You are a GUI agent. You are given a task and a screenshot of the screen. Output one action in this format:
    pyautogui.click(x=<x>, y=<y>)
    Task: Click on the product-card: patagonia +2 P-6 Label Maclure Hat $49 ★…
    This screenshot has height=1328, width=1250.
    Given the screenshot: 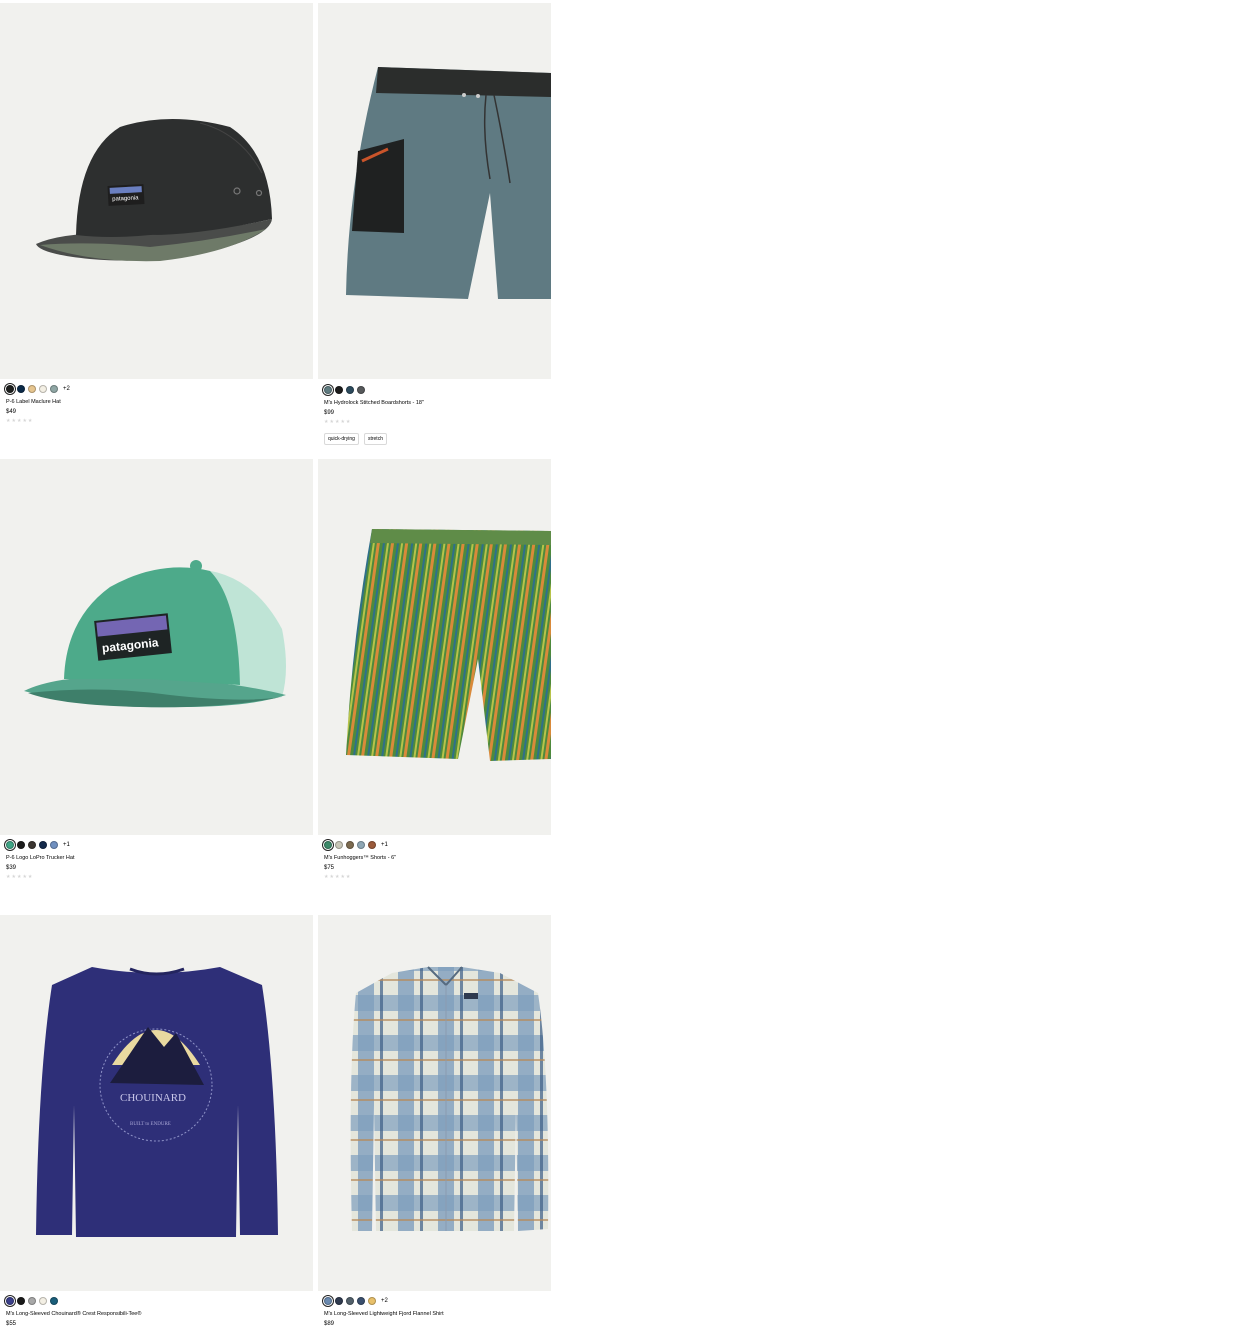 What is the action you would take?
    pyautogui.click(x=156, y=227)
    